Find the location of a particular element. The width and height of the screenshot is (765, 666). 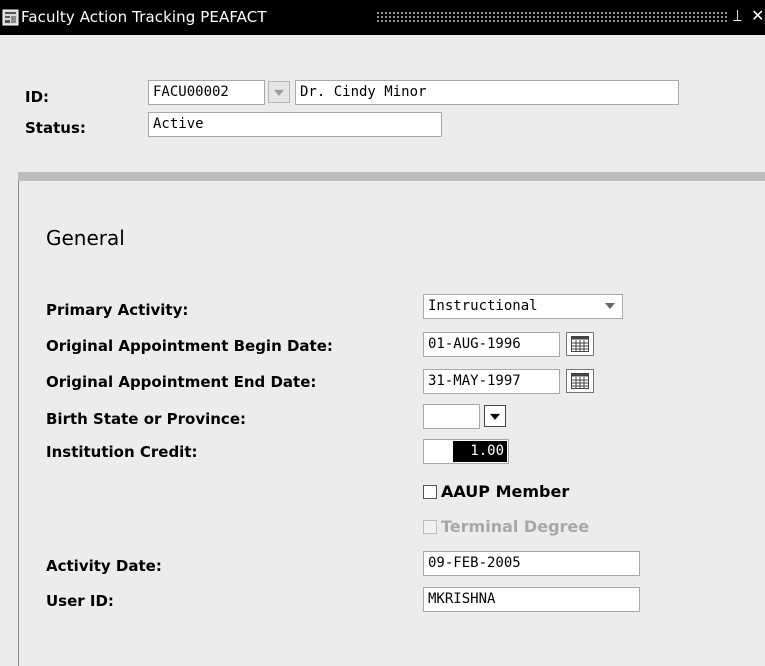

institution-credit-value: 1.00 is located at coordinates (480, 451).